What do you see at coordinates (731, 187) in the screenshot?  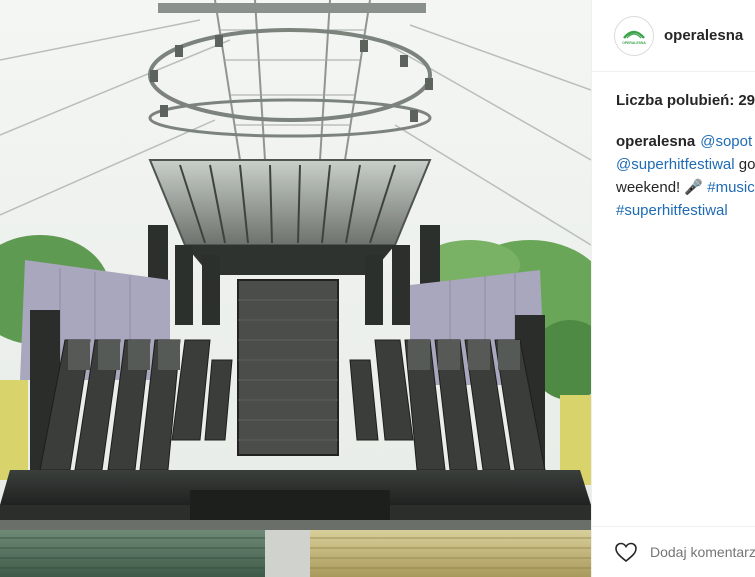 I see `hashtag-music: #music` at bounding box center [731, 187].